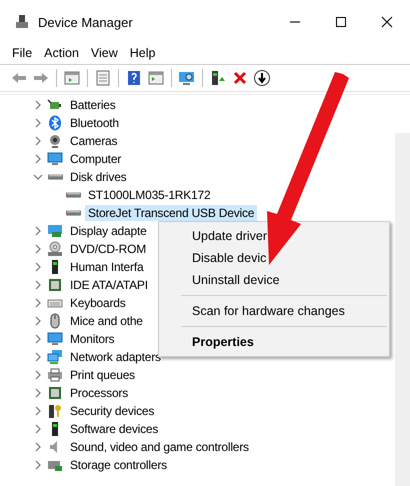 The width and height of the screenshot is (410, 486). Describe the element at coordinates (134, 78) in the screenshot. I see `help-icon` at that location.